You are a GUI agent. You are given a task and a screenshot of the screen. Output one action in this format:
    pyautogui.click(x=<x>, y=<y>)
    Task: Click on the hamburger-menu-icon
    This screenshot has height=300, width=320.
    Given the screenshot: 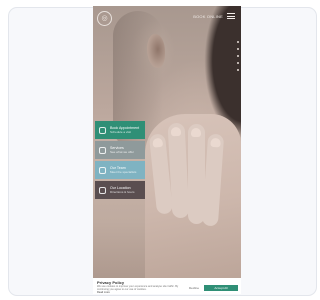 What is the action you would take?
    pyautogui.click(x=231, y=16)
    